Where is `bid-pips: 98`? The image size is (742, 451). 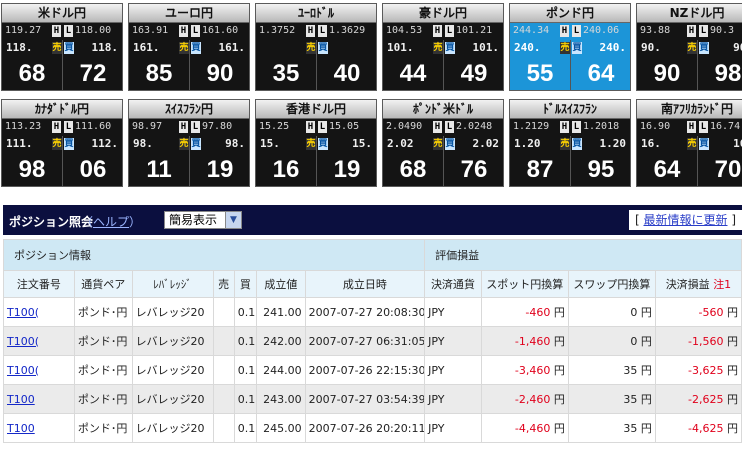
bid-pips: 98 is located at coordinates (32, 170).